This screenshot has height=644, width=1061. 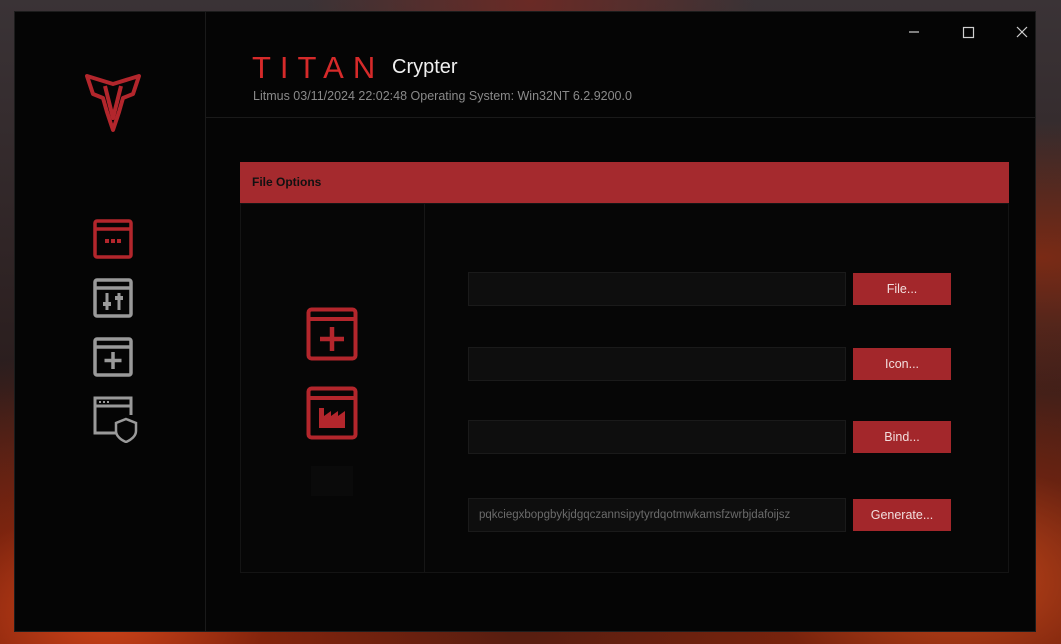 I want to click on panel-title: File Options, so click(x=624, y=182).